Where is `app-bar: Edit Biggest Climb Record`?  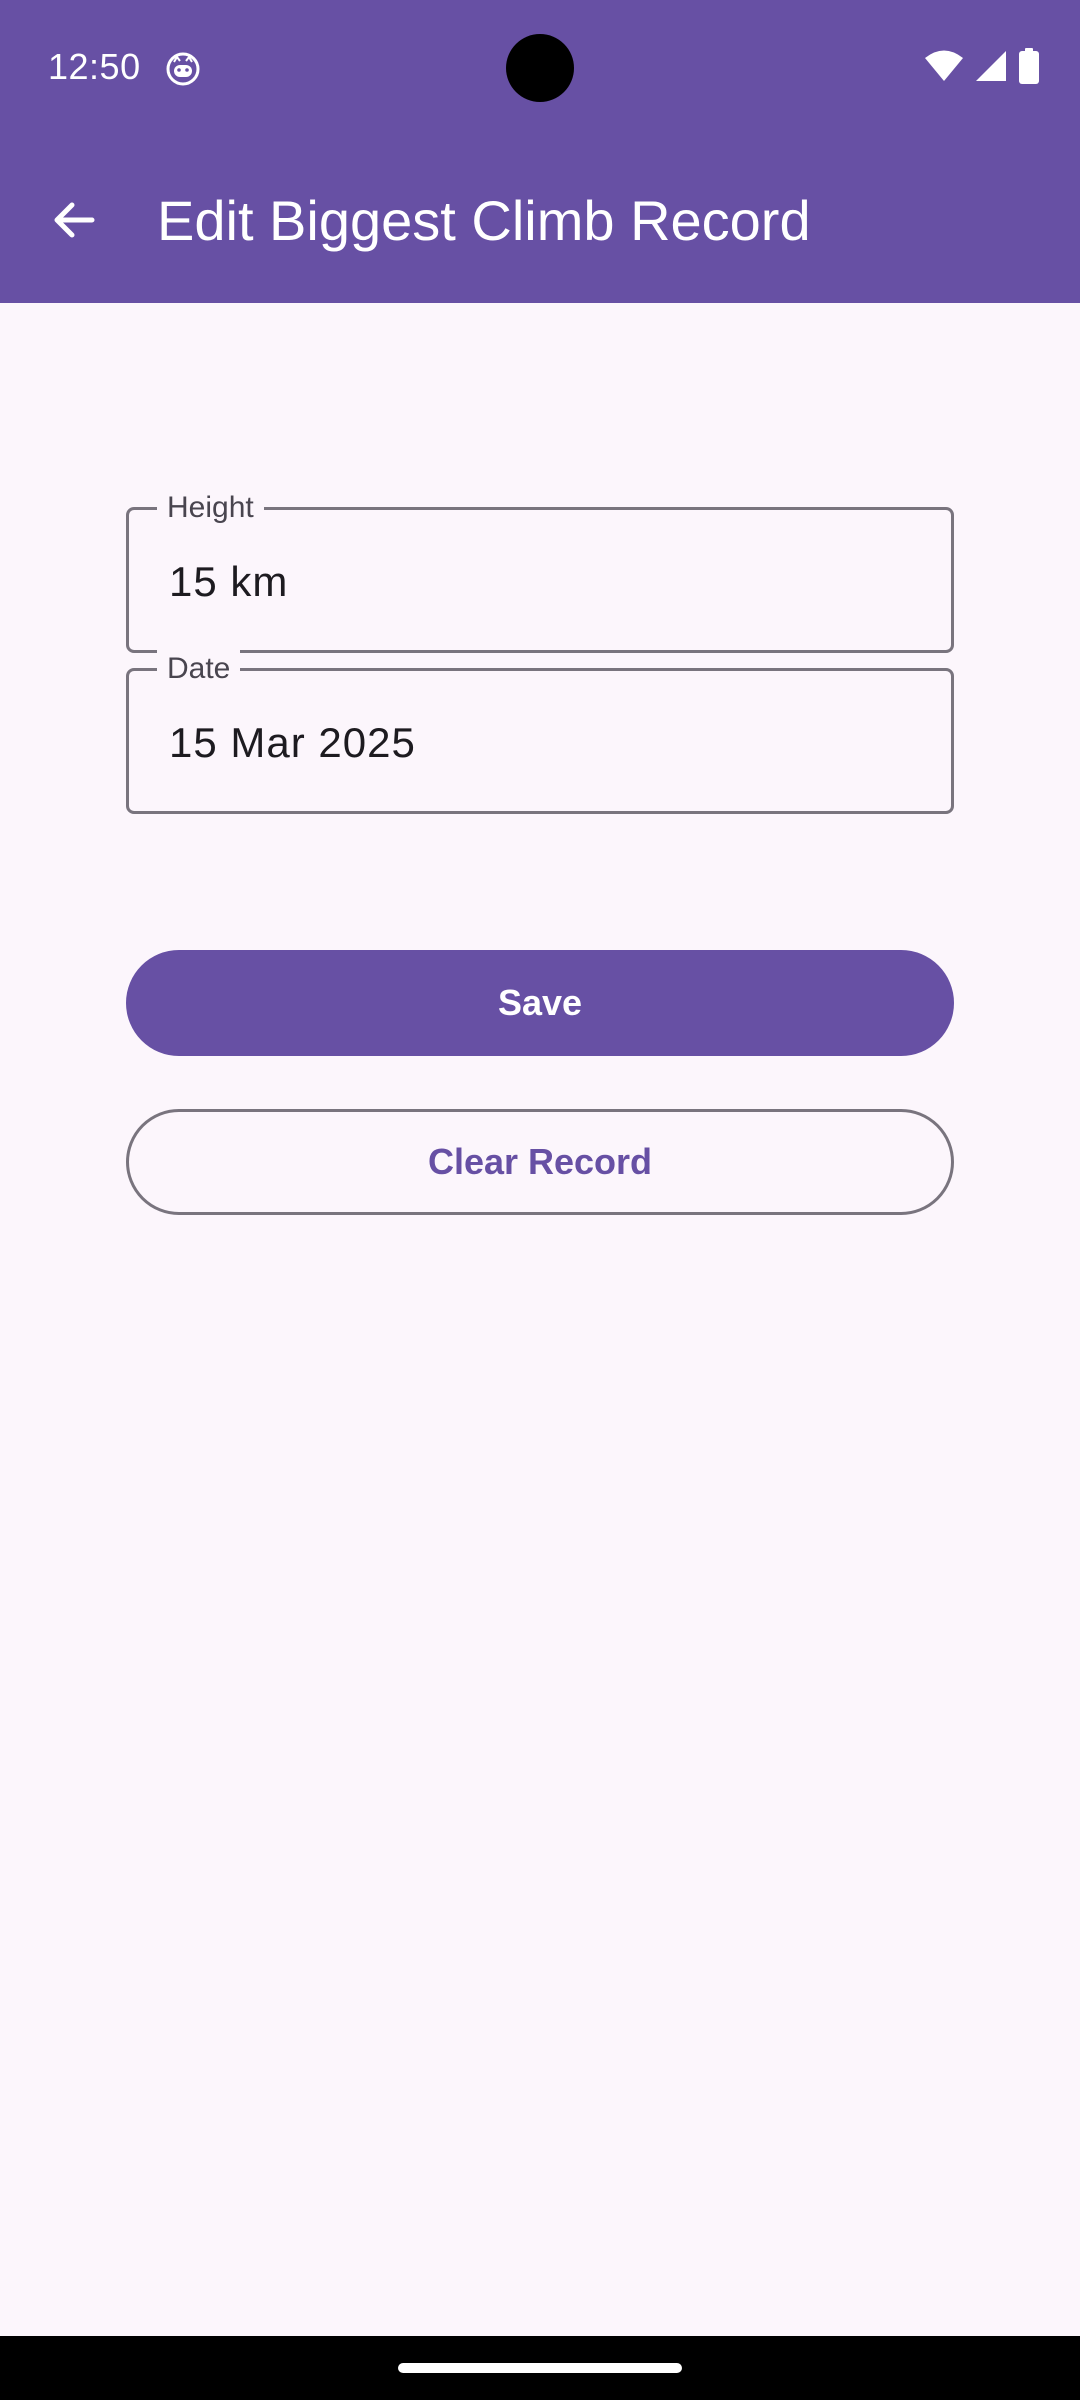
app-bar: Edit Biggest Climb Record is located at coordinates (540, 219).